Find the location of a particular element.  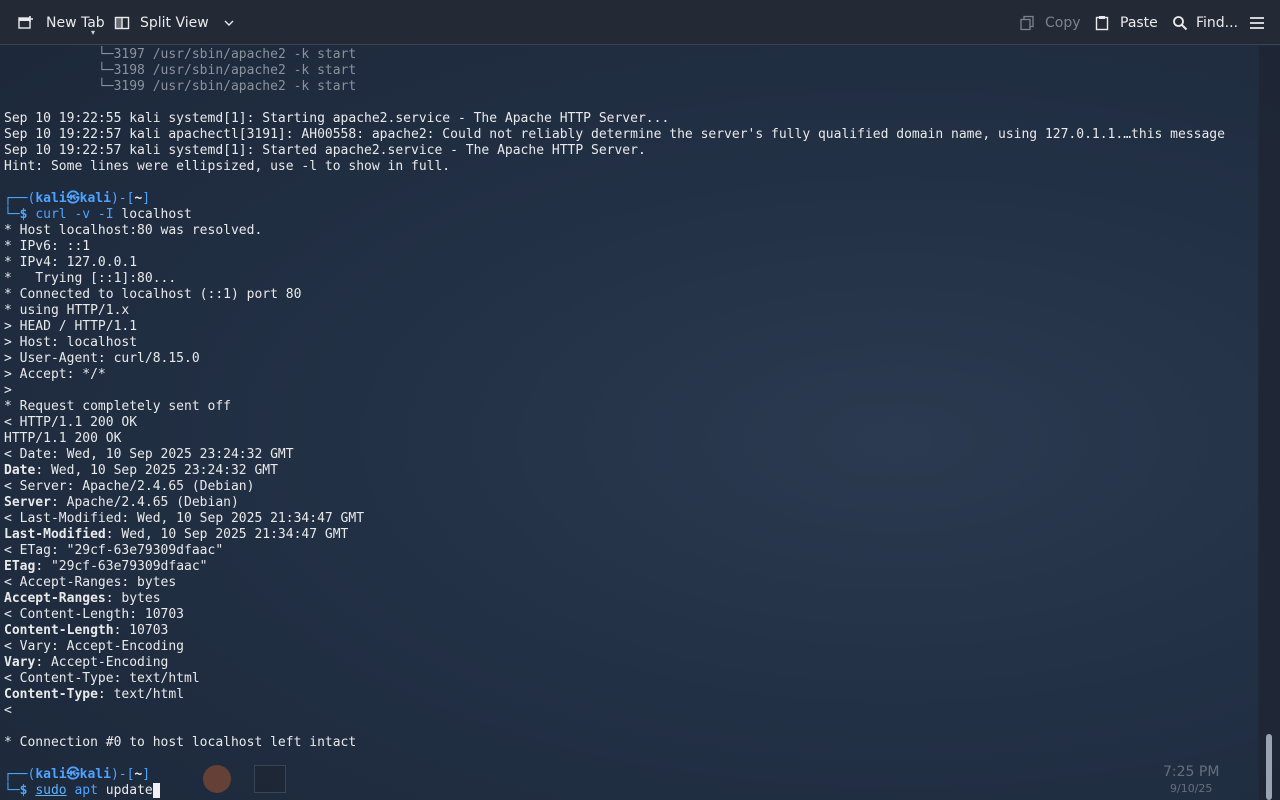

hamburger-menu-icon is located at coordinates (1257, 22).